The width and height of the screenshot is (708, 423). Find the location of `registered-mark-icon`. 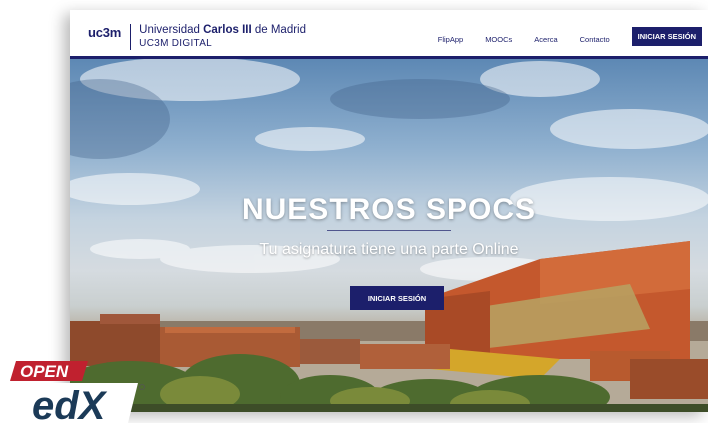

registered-mark-icon is located at coordinates (142, 387).